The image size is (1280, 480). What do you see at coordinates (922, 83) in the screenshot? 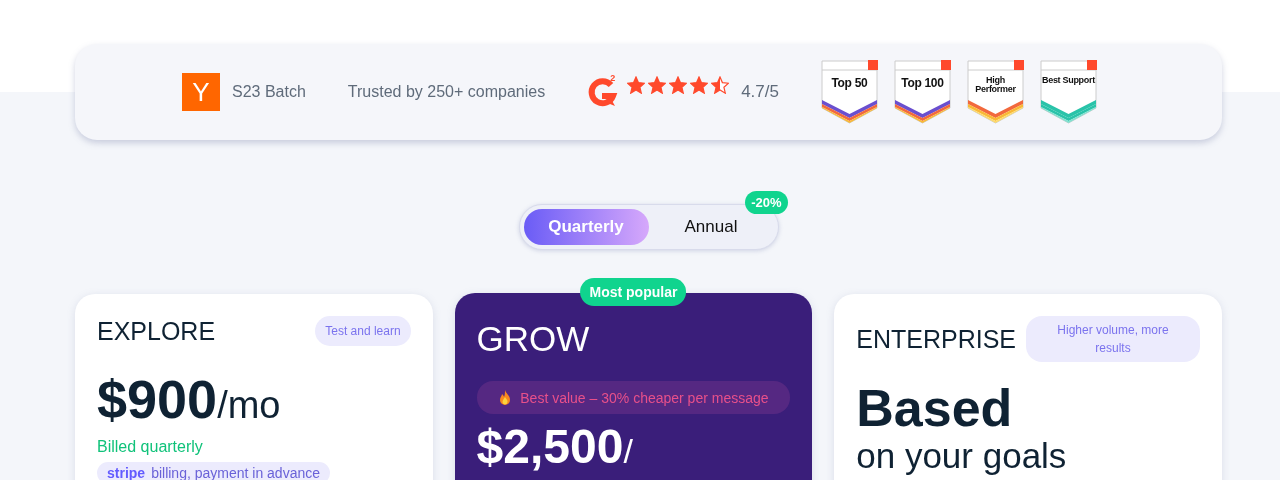
I see `badge-title: Top 100` at bounding box center [922, 83].